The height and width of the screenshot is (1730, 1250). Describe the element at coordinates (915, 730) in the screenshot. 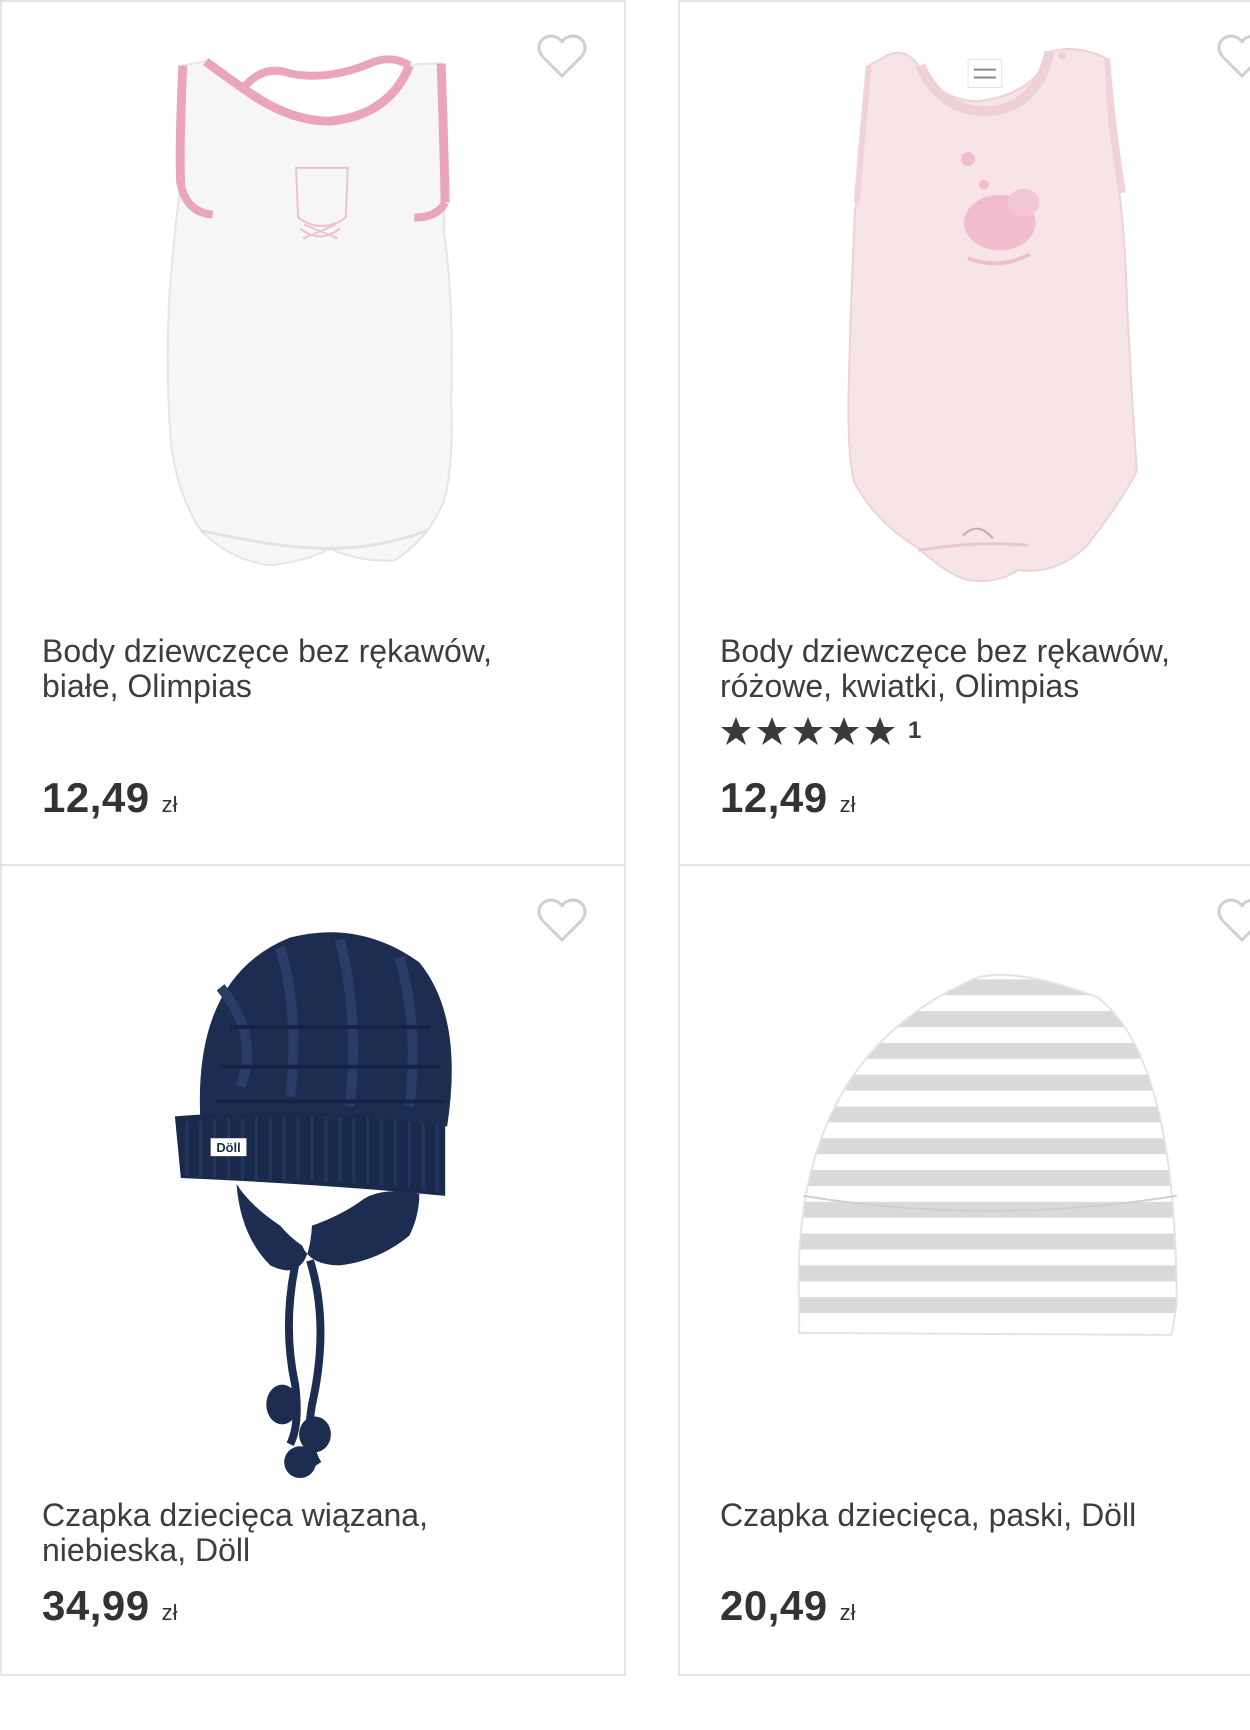

I see `rating-count: 1` at that location.